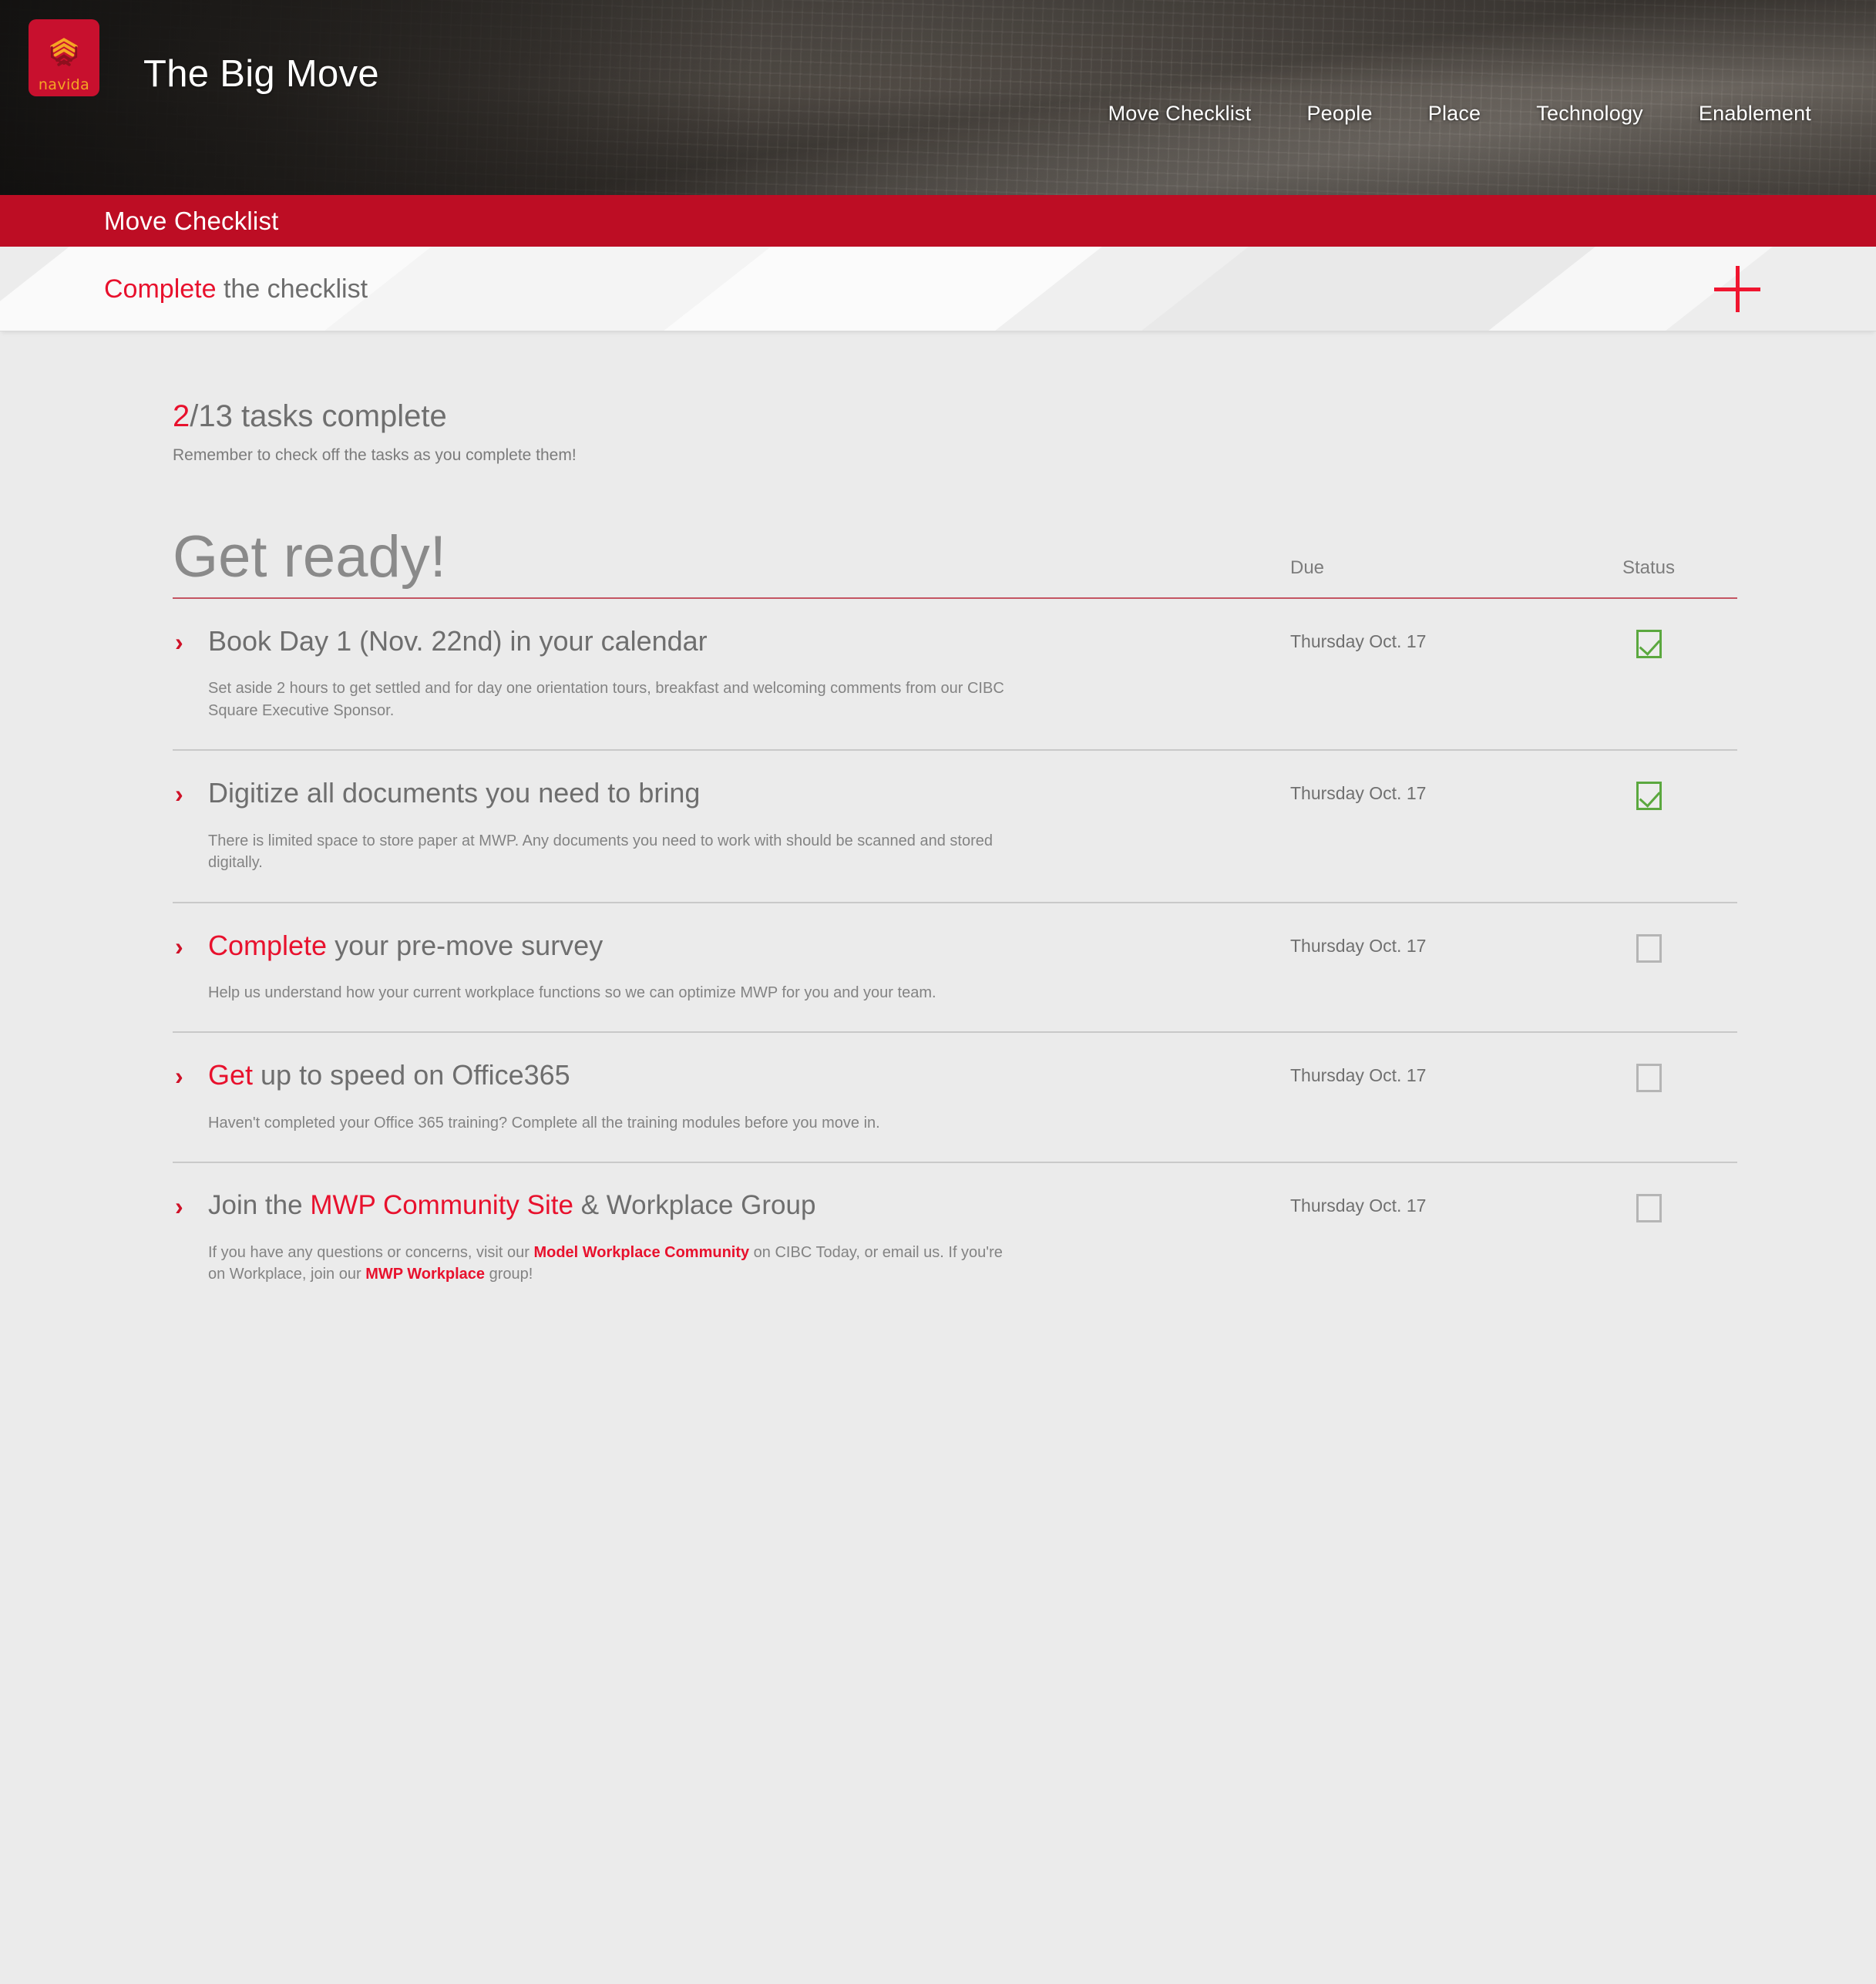  I want to click on description-link: MWP Workplace, so click(425, 1274).